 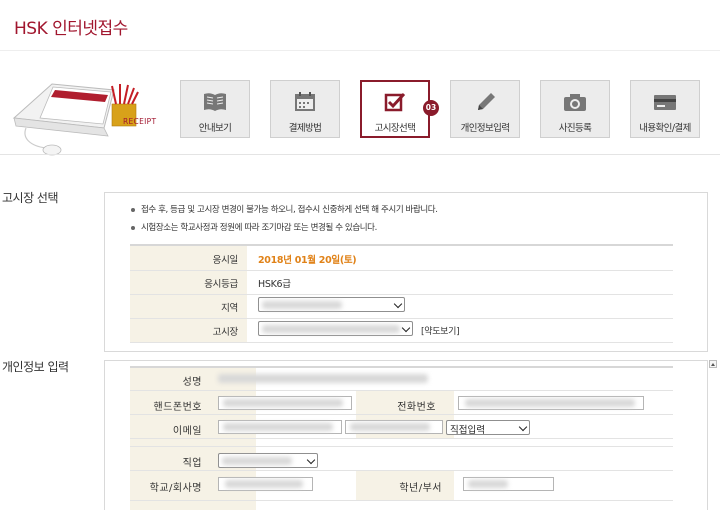 I want to click on step-select-site: 고시장선택, so click(x=395, y=109).